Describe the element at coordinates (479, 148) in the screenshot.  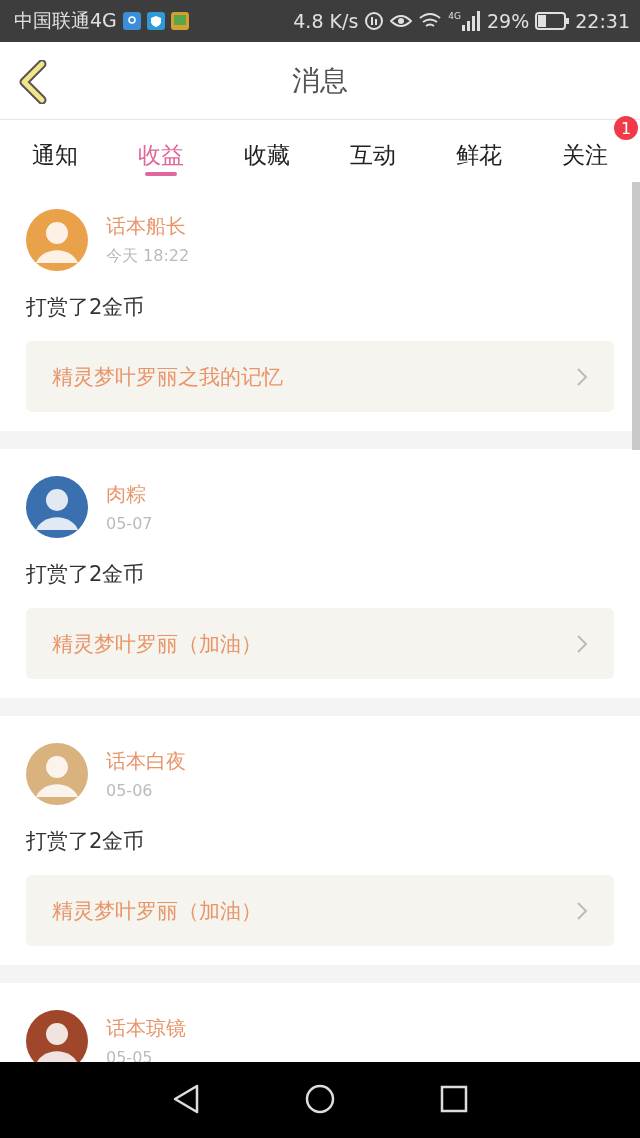
I see `tab: 鲜花` at that location.